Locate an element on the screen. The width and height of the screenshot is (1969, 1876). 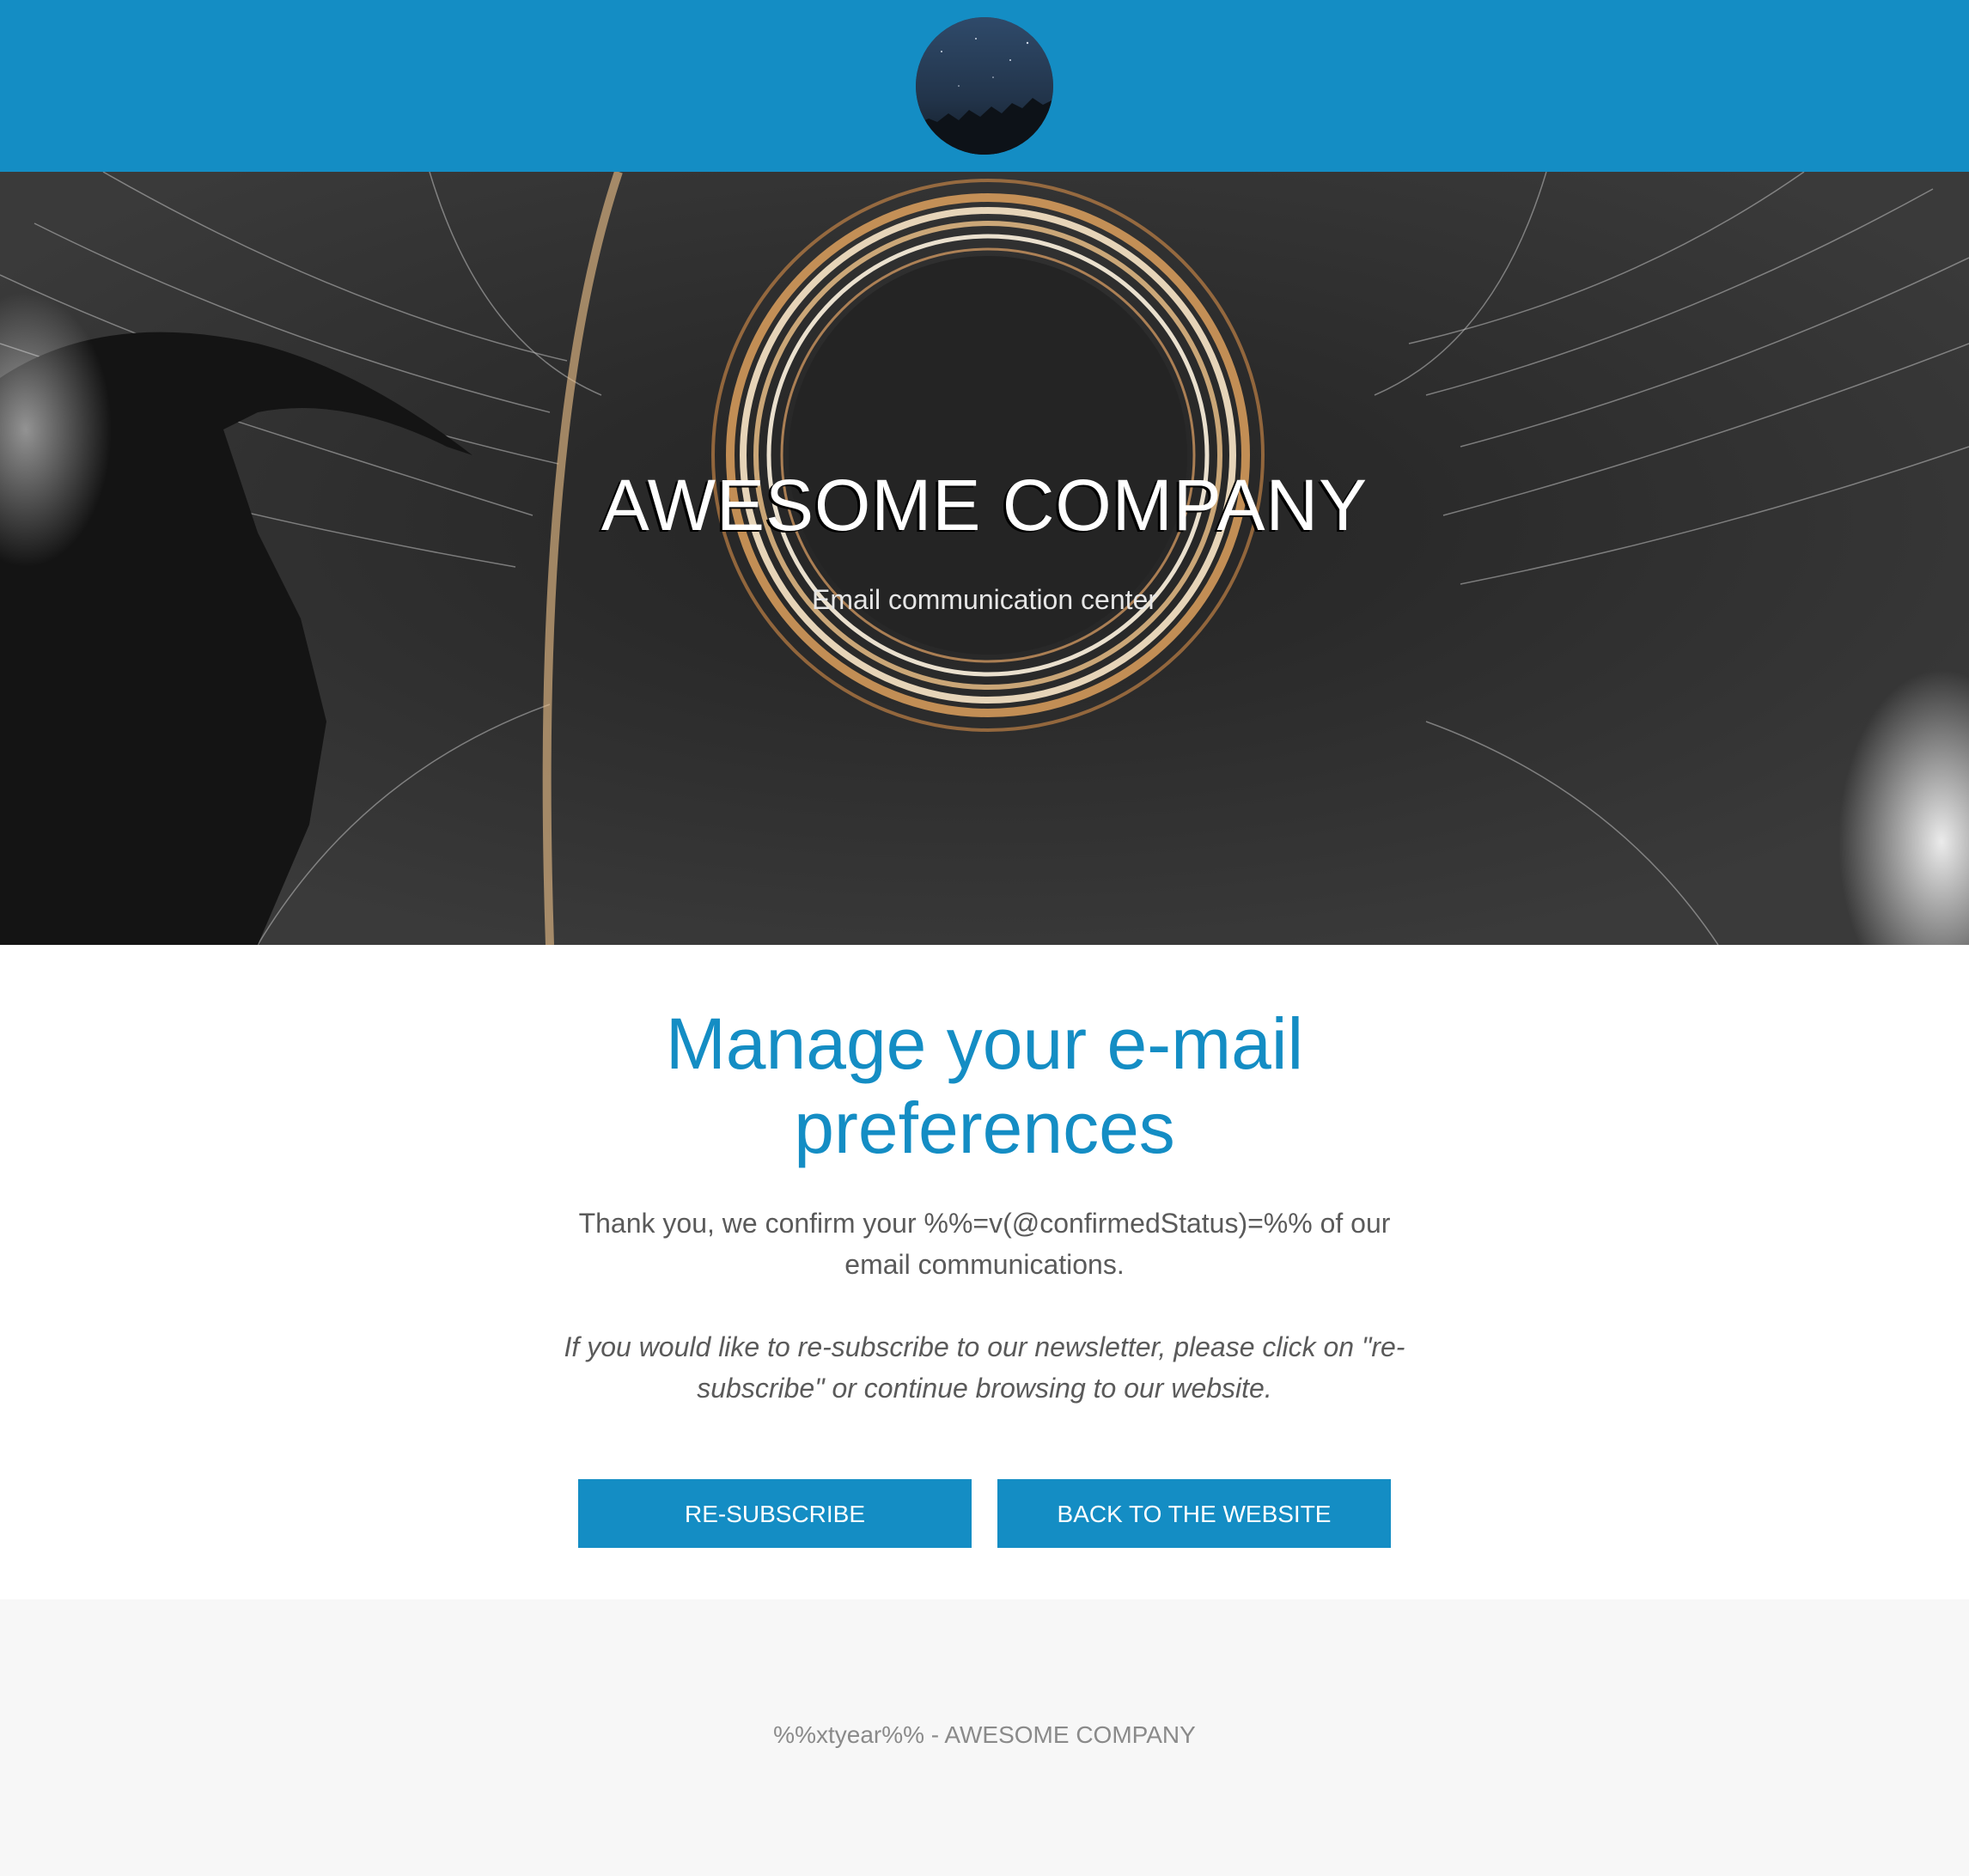
footer-copyright: %%xtyear%% - AWESOME COMPANY is located at coordinates (984, 1734).